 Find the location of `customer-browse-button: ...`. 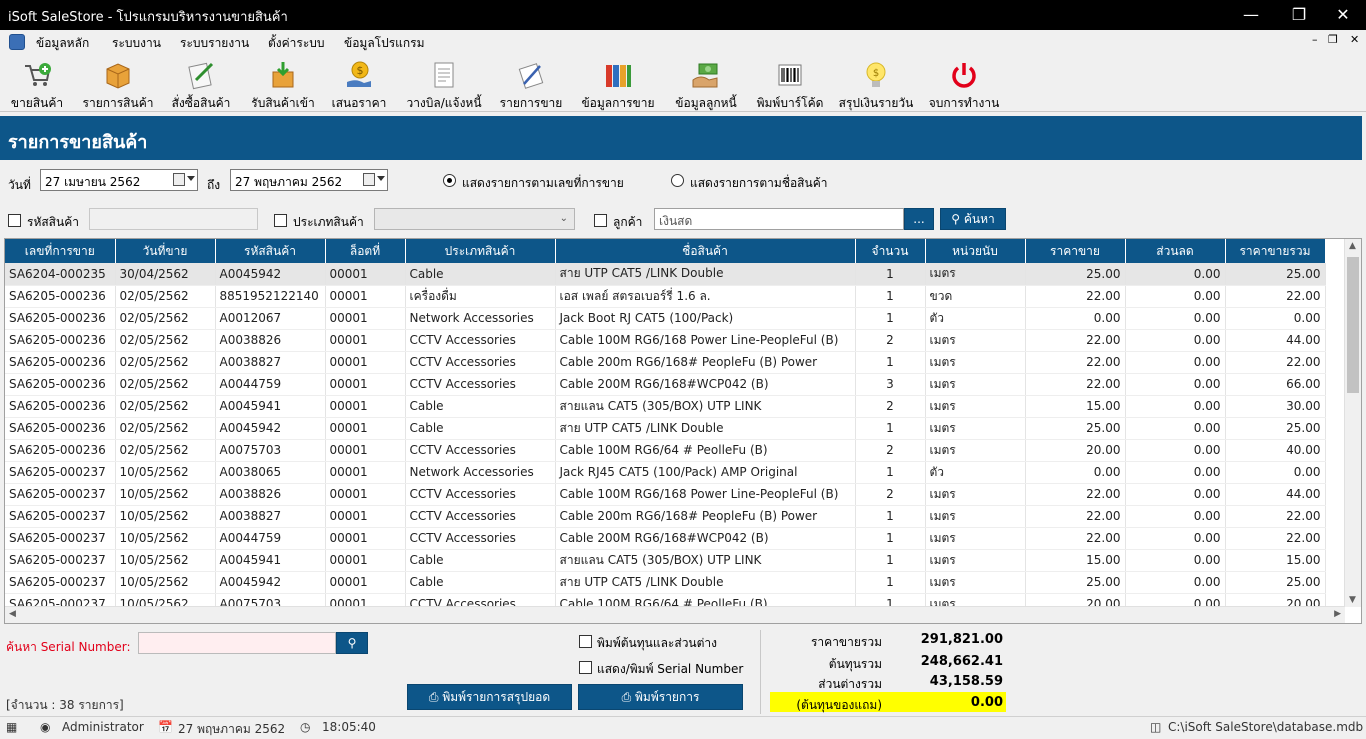

customer-browse-button: ... is located at coordinates (919, 219).